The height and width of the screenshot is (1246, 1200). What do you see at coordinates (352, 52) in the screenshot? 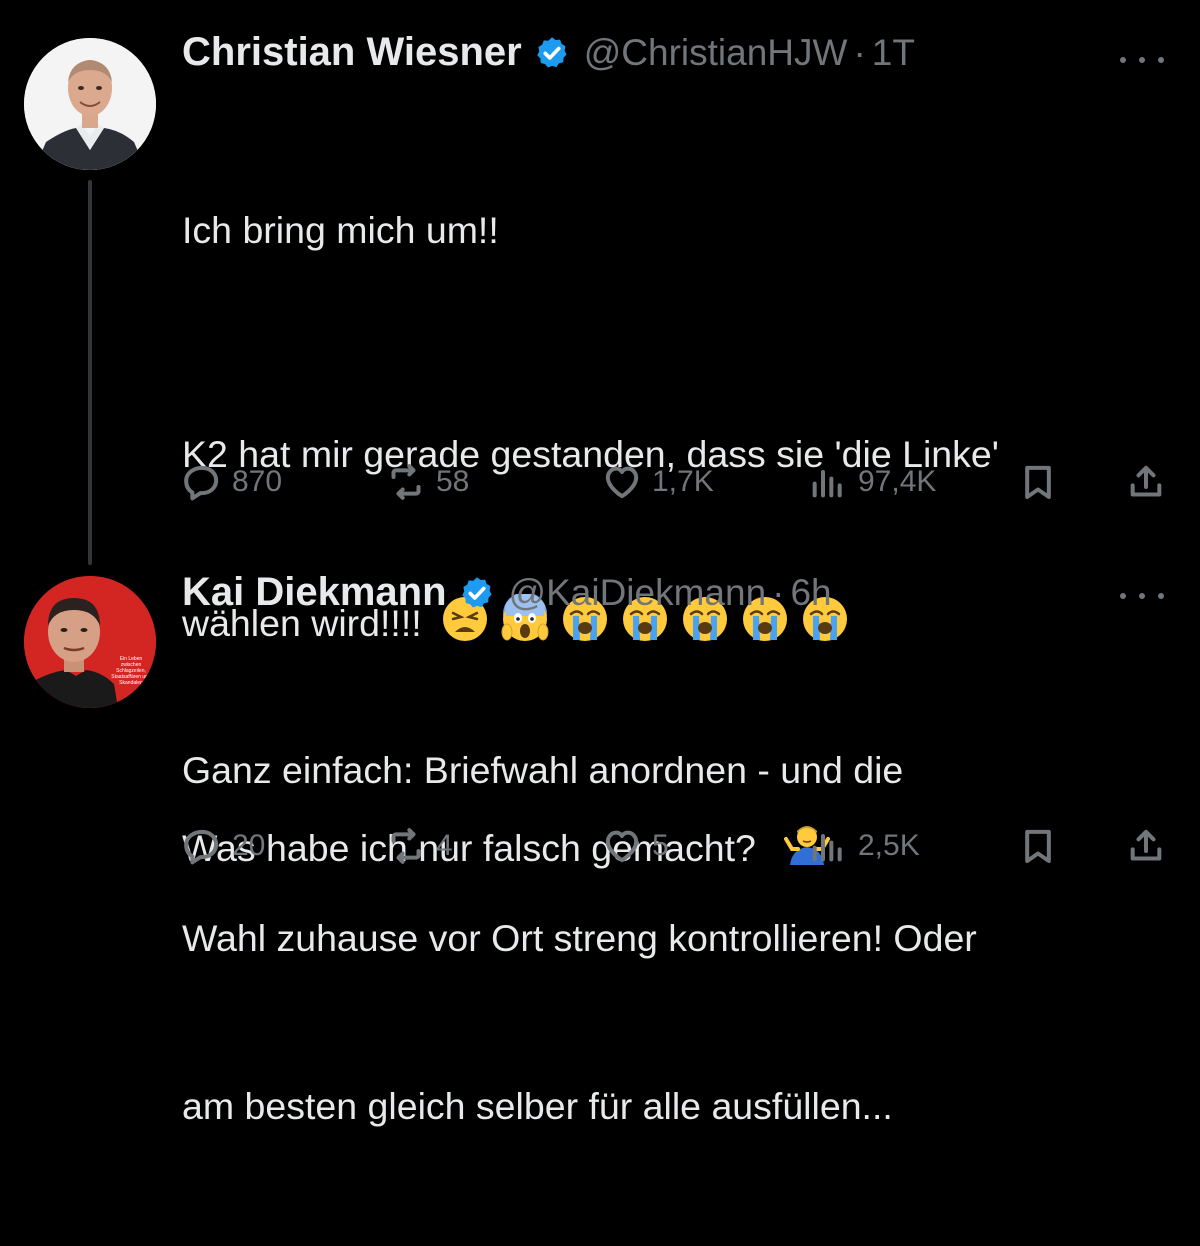
I see `display-name: Christian Wiesner` at bounding box center [352, 52].